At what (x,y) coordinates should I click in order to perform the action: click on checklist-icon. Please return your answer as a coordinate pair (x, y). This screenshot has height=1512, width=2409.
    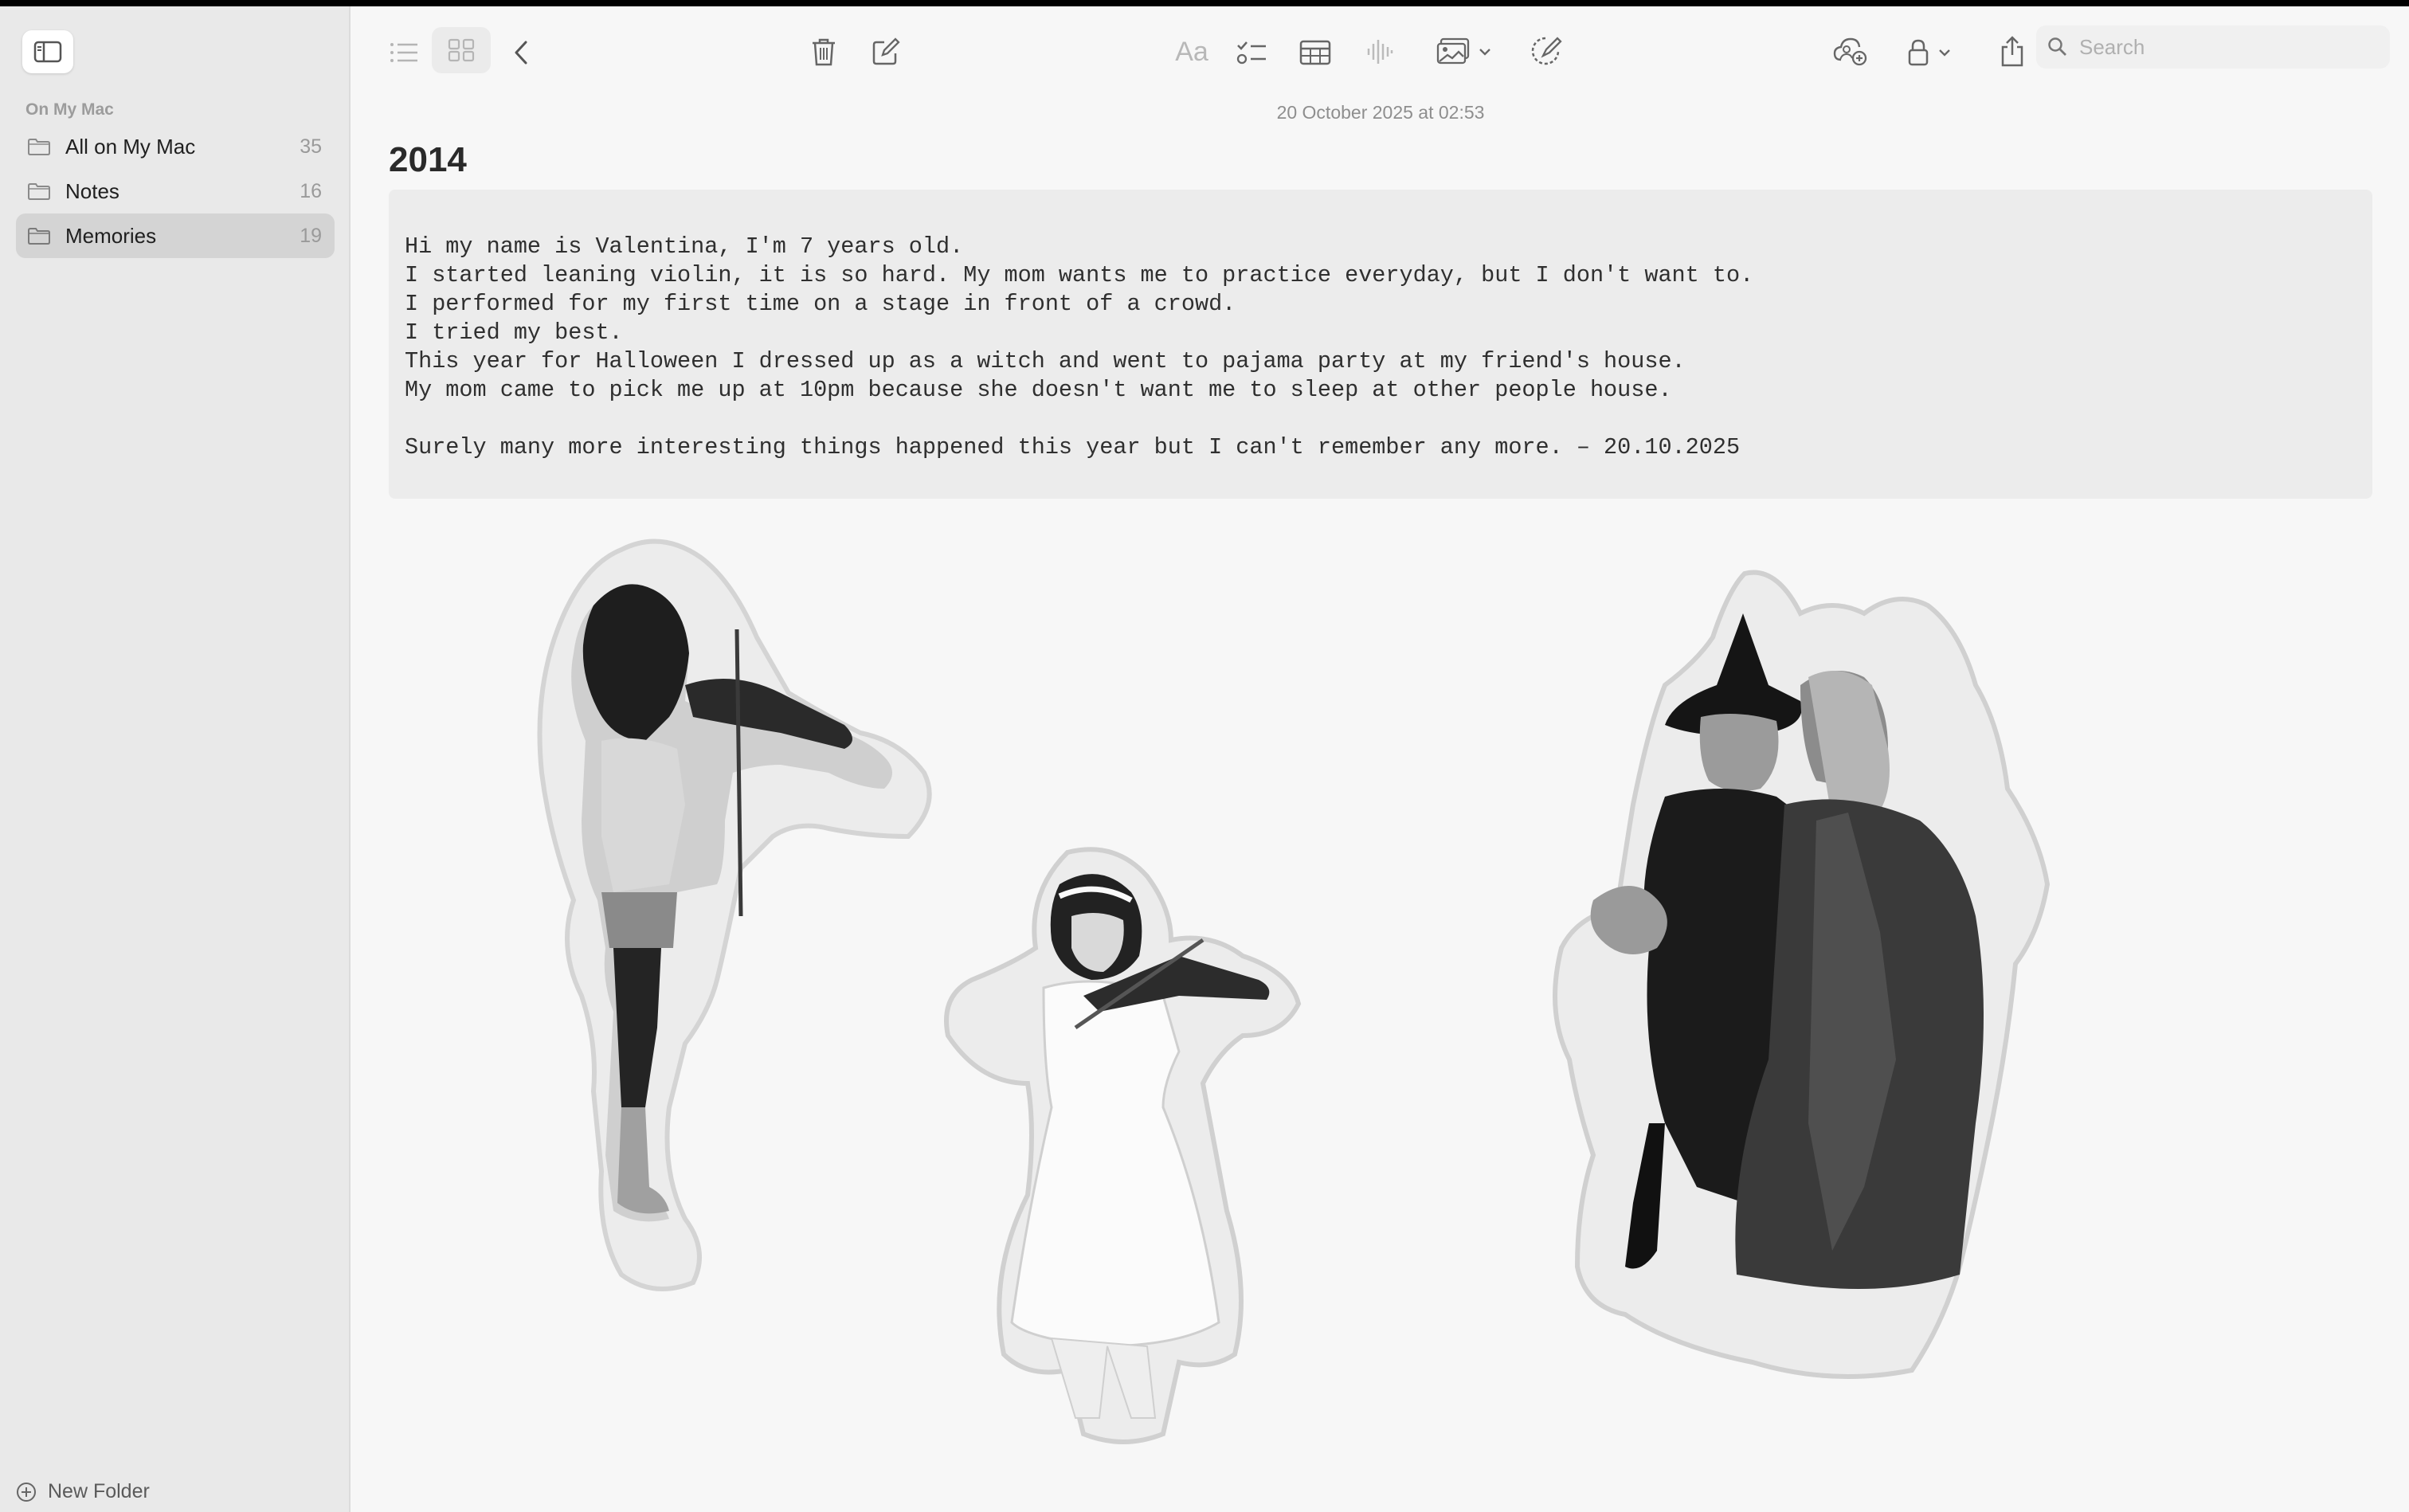
    Looking at the image, I should click on (1251, 53).